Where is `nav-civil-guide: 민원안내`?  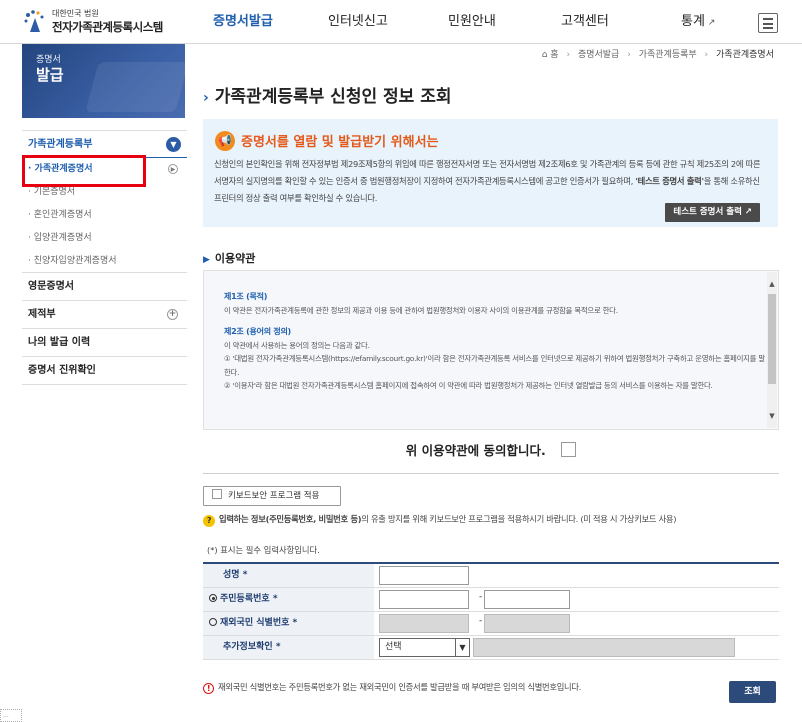 nav-civil-guide: 민원안내 is located at coordinates (472, 22).